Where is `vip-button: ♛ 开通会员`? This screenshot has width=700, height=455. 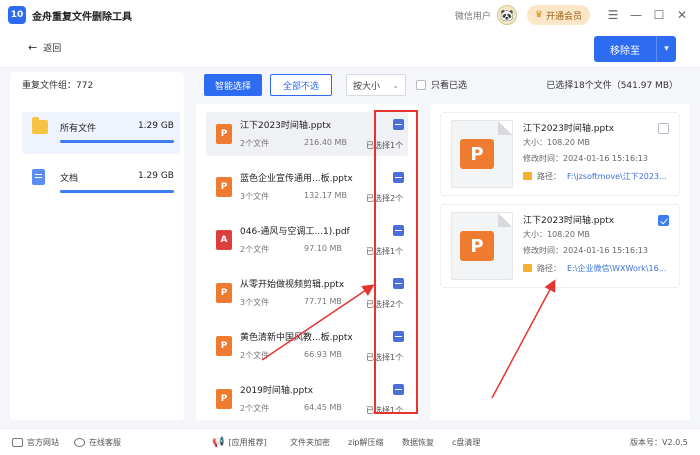
vip-button: ♛ 开通会员 is located at coordinates (558, 15).